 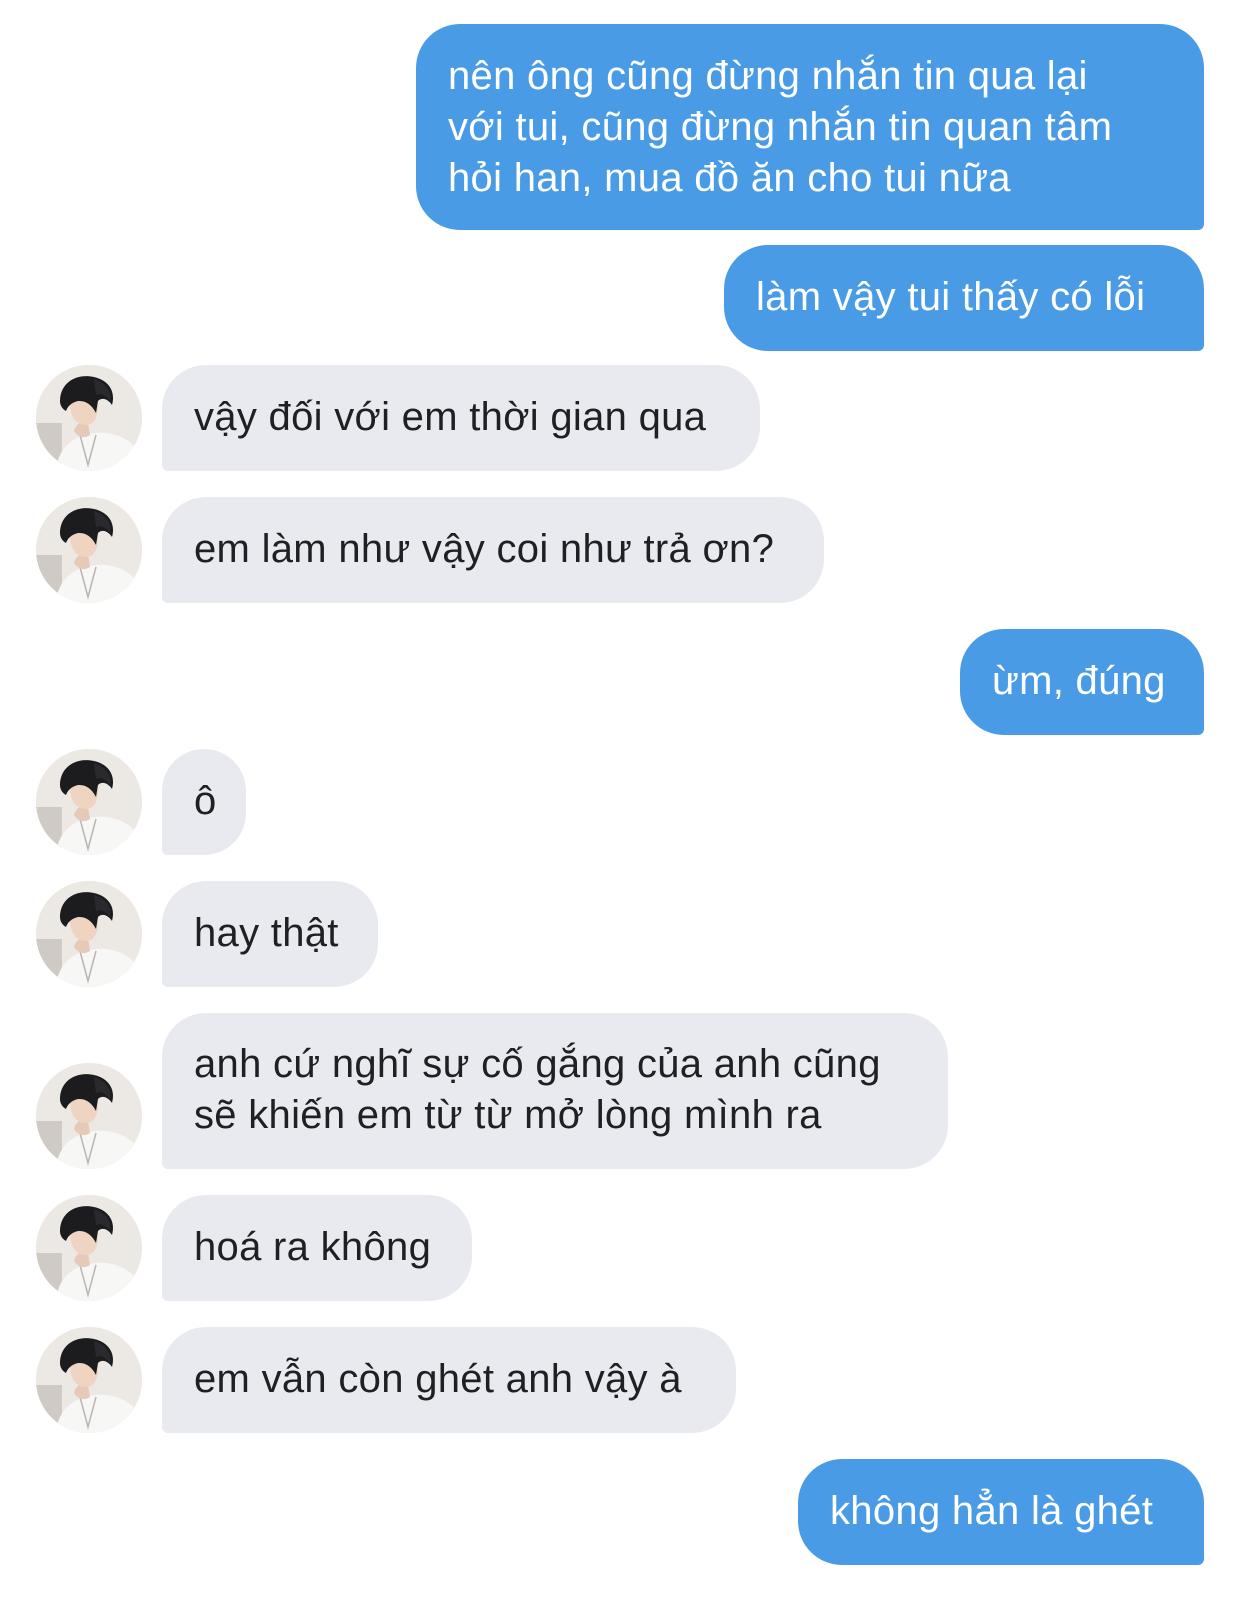 I want to click on message-bubble-received: hay thật, so click(x=270, y=934).